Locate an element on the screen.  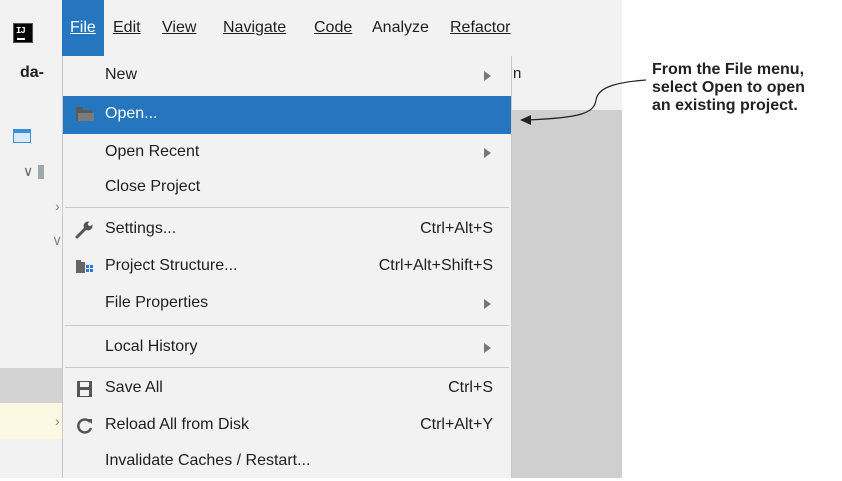
annotation-line: an existing project. is located at coordinates (725, 105).